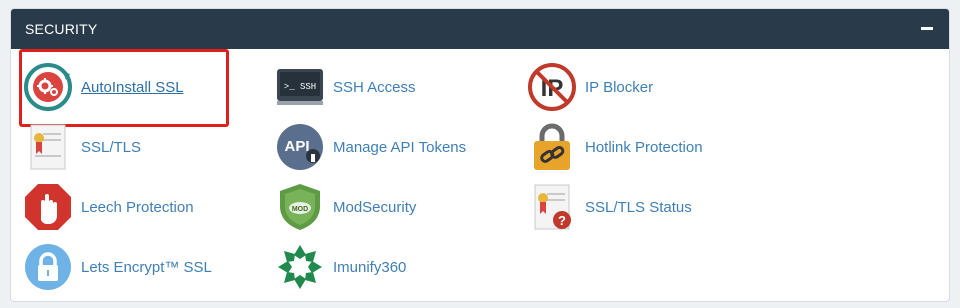 The height and width of the screenshot is (308, 960). What do you see at coordinates (374, 207) in the screenshot?
I see `item-label: ModSecurity` at bounding box center [374, 207].